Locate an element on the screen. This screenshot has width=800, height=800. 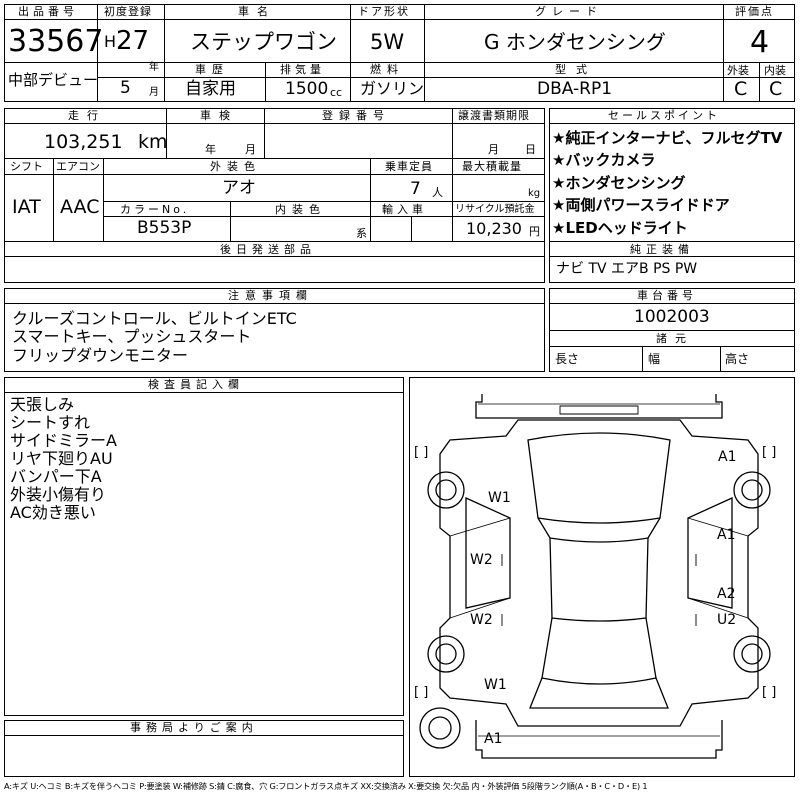
mileage-unit: km is located at coordinates (153, 142).